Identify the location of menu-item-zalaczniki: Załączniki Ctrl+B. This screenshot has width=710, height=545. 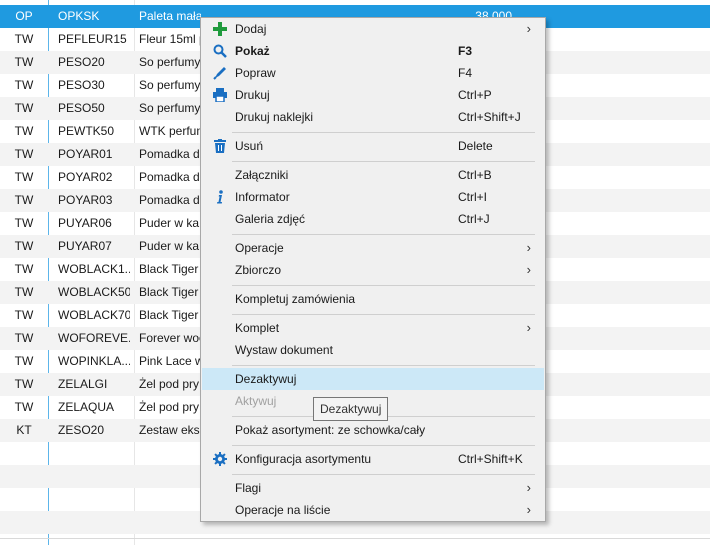
(373, 175).